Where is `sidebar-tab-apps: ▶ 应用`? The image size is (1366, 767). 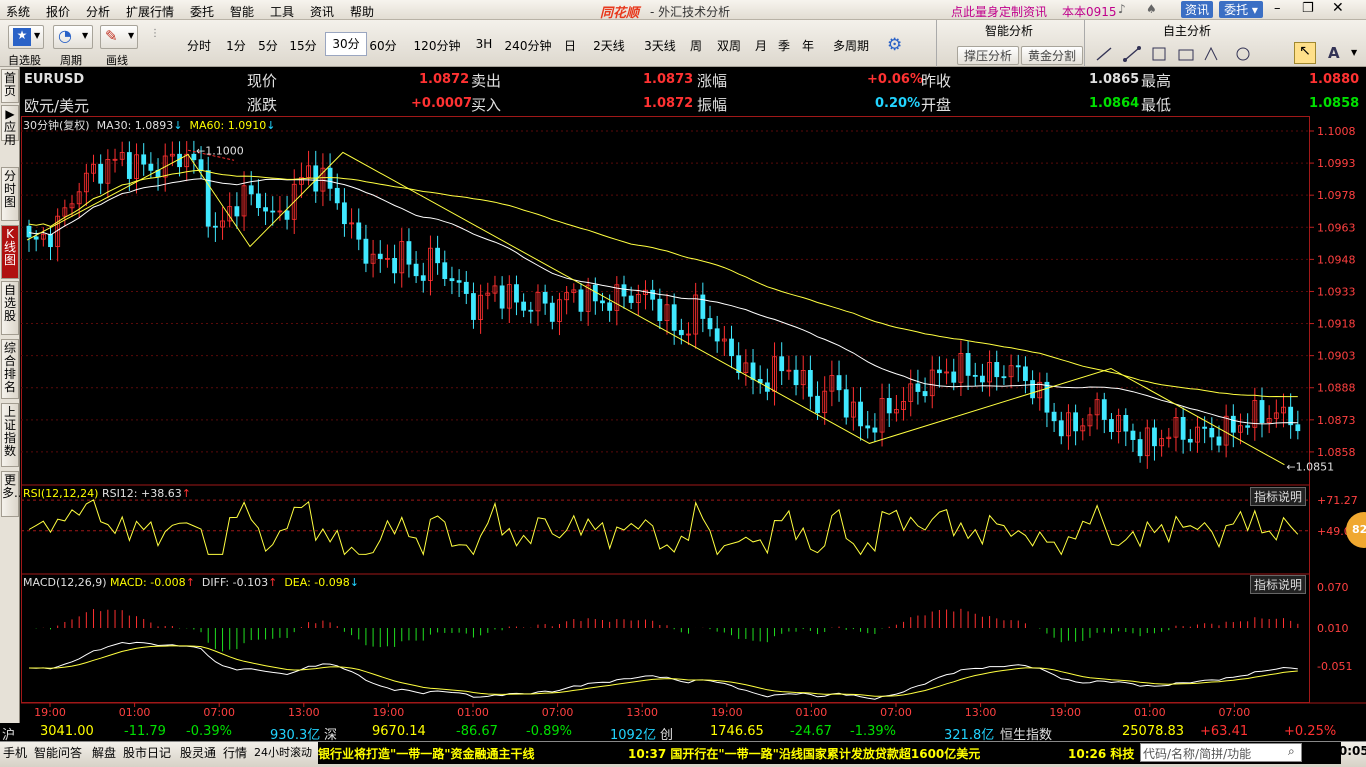 sidebar-tab-apps: ▶ 应用 is located at coordinates (10, 126).